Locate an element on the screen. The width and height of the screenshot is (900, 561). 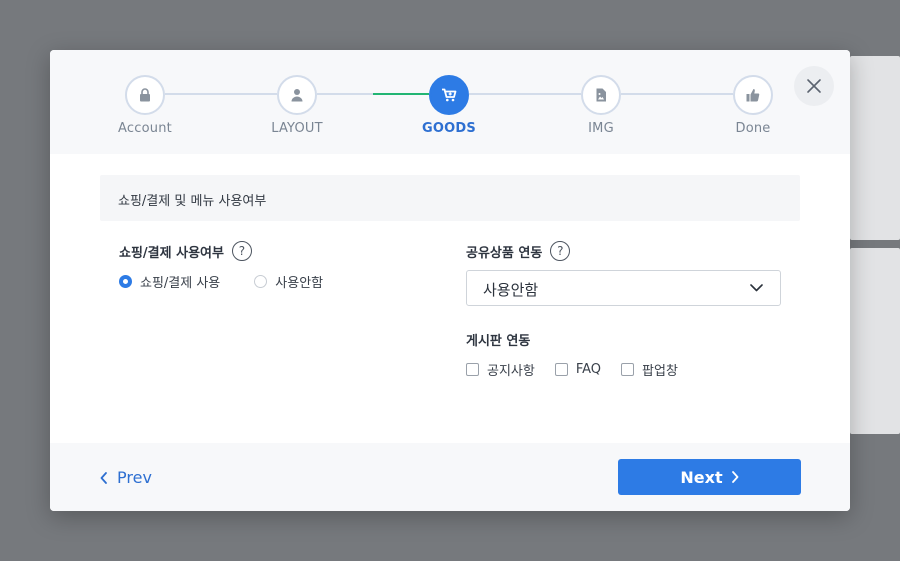
radio-shopping-disabled: 사용안함 is located at coordinates (288, 281).